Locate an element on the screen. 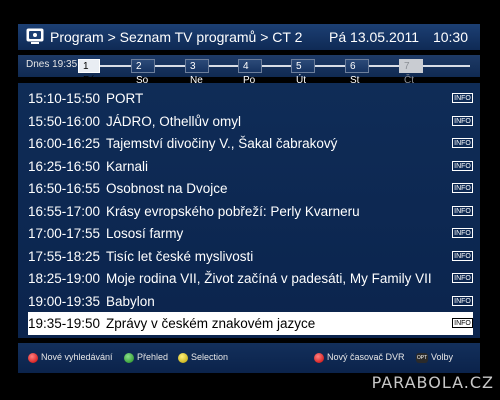 This screenshot has height=400, width=500. program-time: 15:10-15:50 is located at coordinates (64, 98).